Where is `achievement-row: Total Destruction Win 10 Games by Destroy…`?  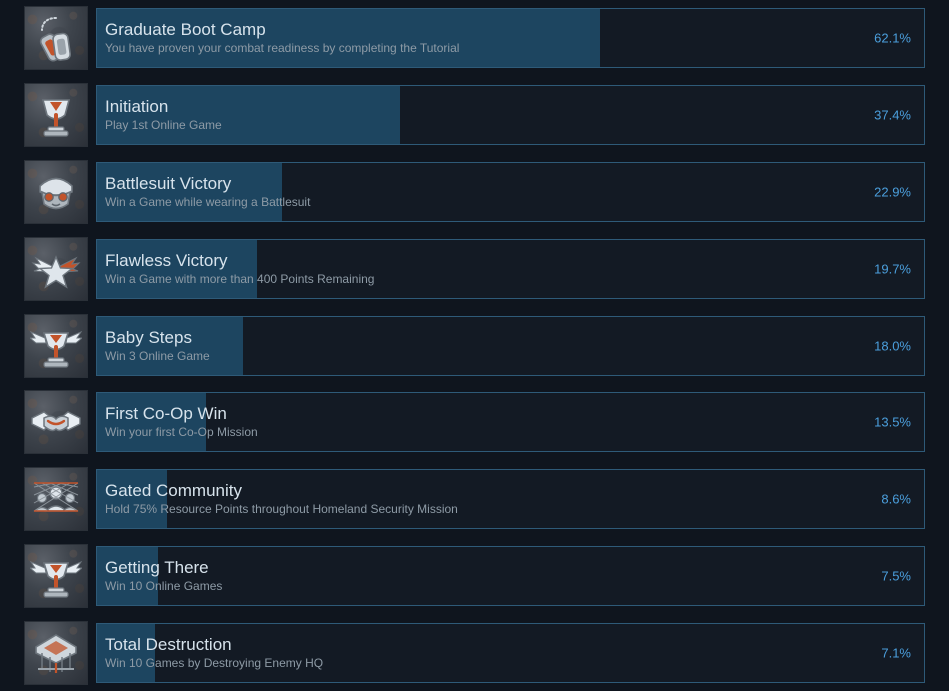 achievement-row: Total Destruction Win 10 Games by Destroy… is located at coordinates (474, 652).